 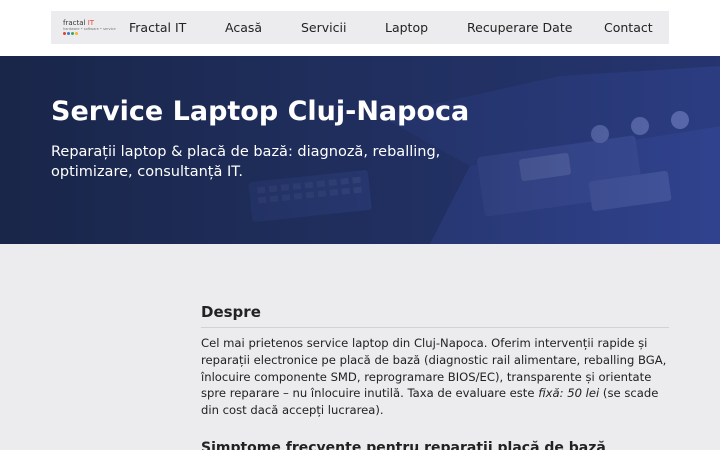 I want to click on hero-title: Service Laptop Cluj-Napoca, so click(x=260, y=111).